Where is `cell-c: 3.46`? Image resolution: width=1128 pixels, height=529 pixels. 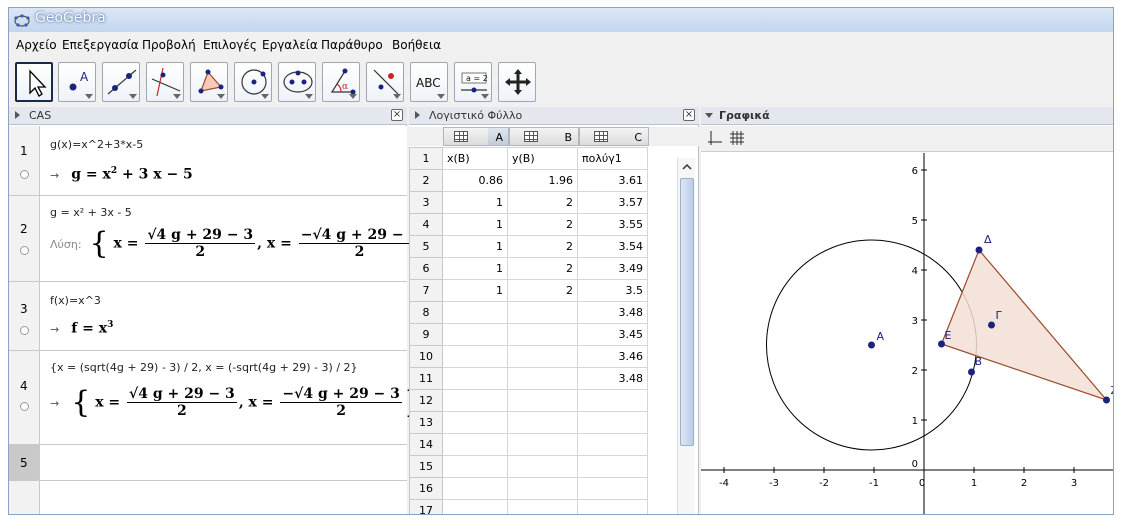
cell-c: 3.46 is located at coordinates (612, 356).